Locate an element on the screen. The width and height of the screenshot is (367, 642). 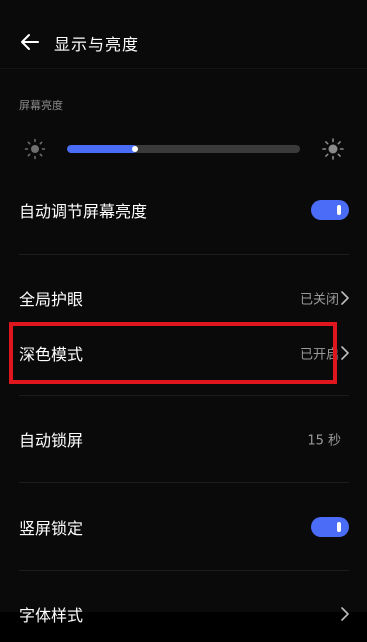
auto-lock-row: 自动锁屏 15 秒 is located at coordinates (183, 439).